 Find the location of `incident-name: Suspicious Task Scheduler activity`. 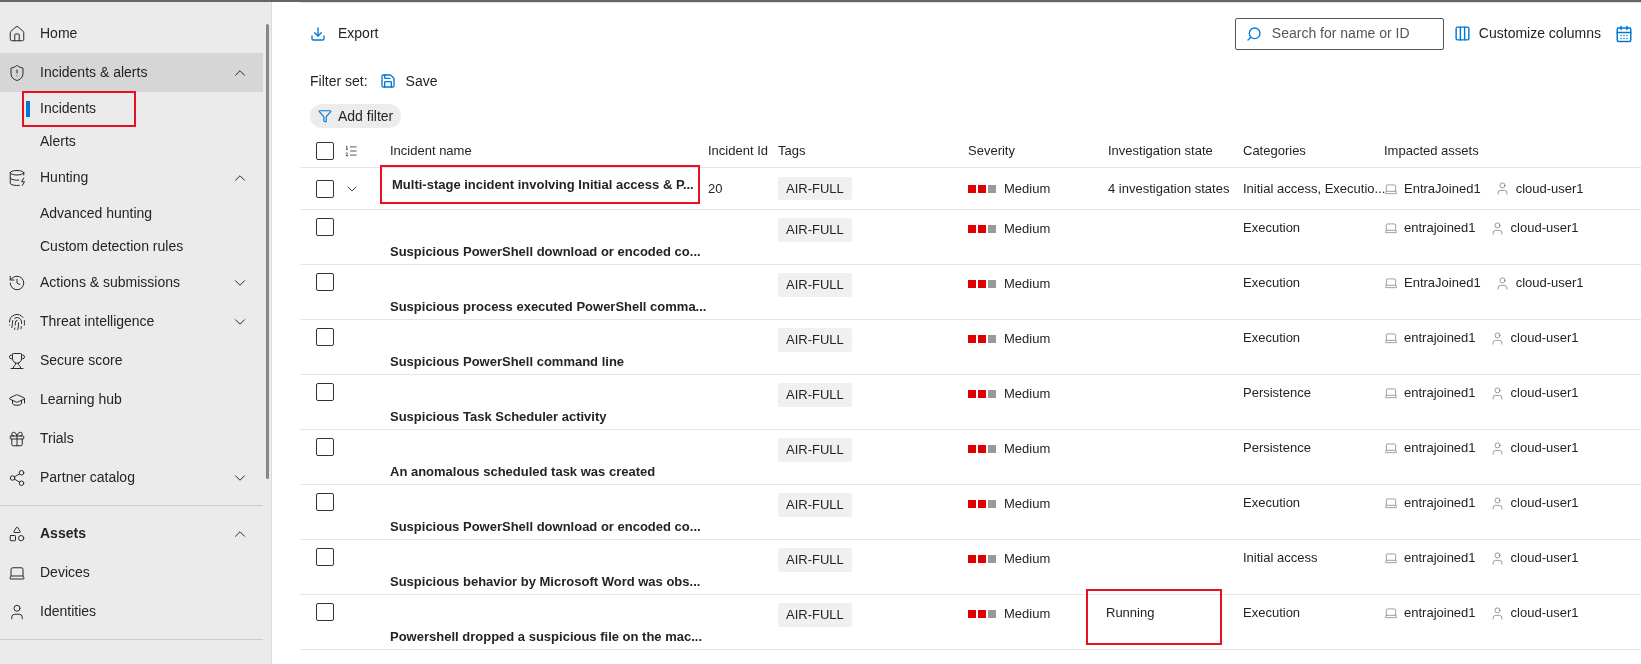

incident-name: Suspicious Task Scheduler activity is located at coordinates (498, 417).